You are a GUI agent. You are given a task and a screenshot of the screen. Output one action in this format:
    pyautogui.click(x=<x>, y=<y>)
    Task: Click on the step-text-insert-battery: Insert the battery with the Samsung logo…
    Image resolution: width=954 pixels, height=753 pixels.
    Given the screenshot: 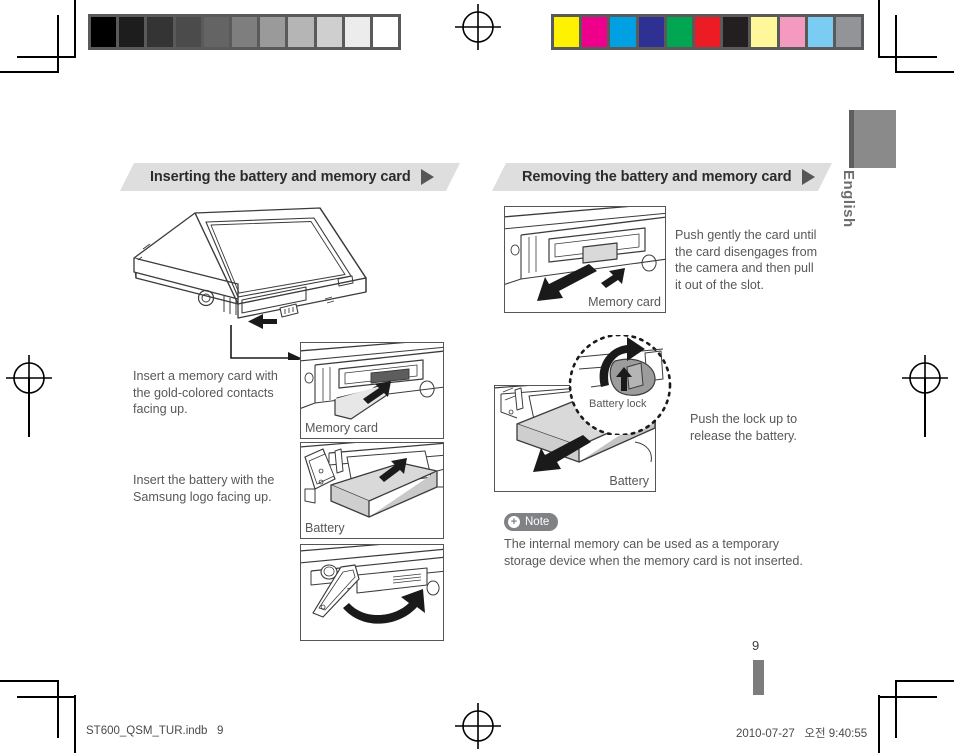 What is the action you would take?
    pyautogui.click(x=204, y=488)
    